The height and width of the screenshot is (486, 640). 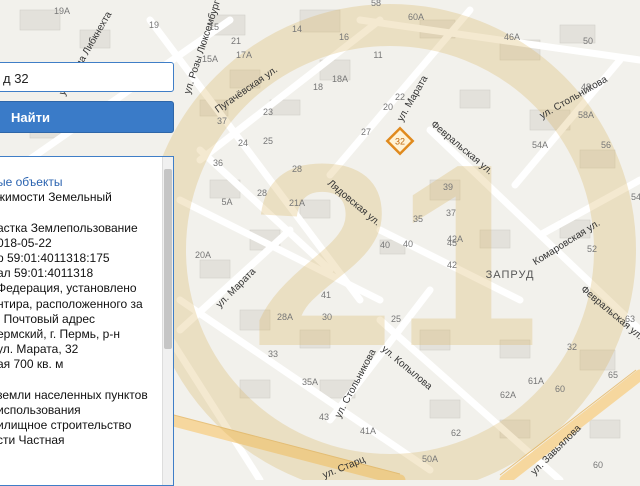 What do you see at coordinates (416, 17) in the screenshot?
I see `house-number: 60А` at bounding box center [416, 17].